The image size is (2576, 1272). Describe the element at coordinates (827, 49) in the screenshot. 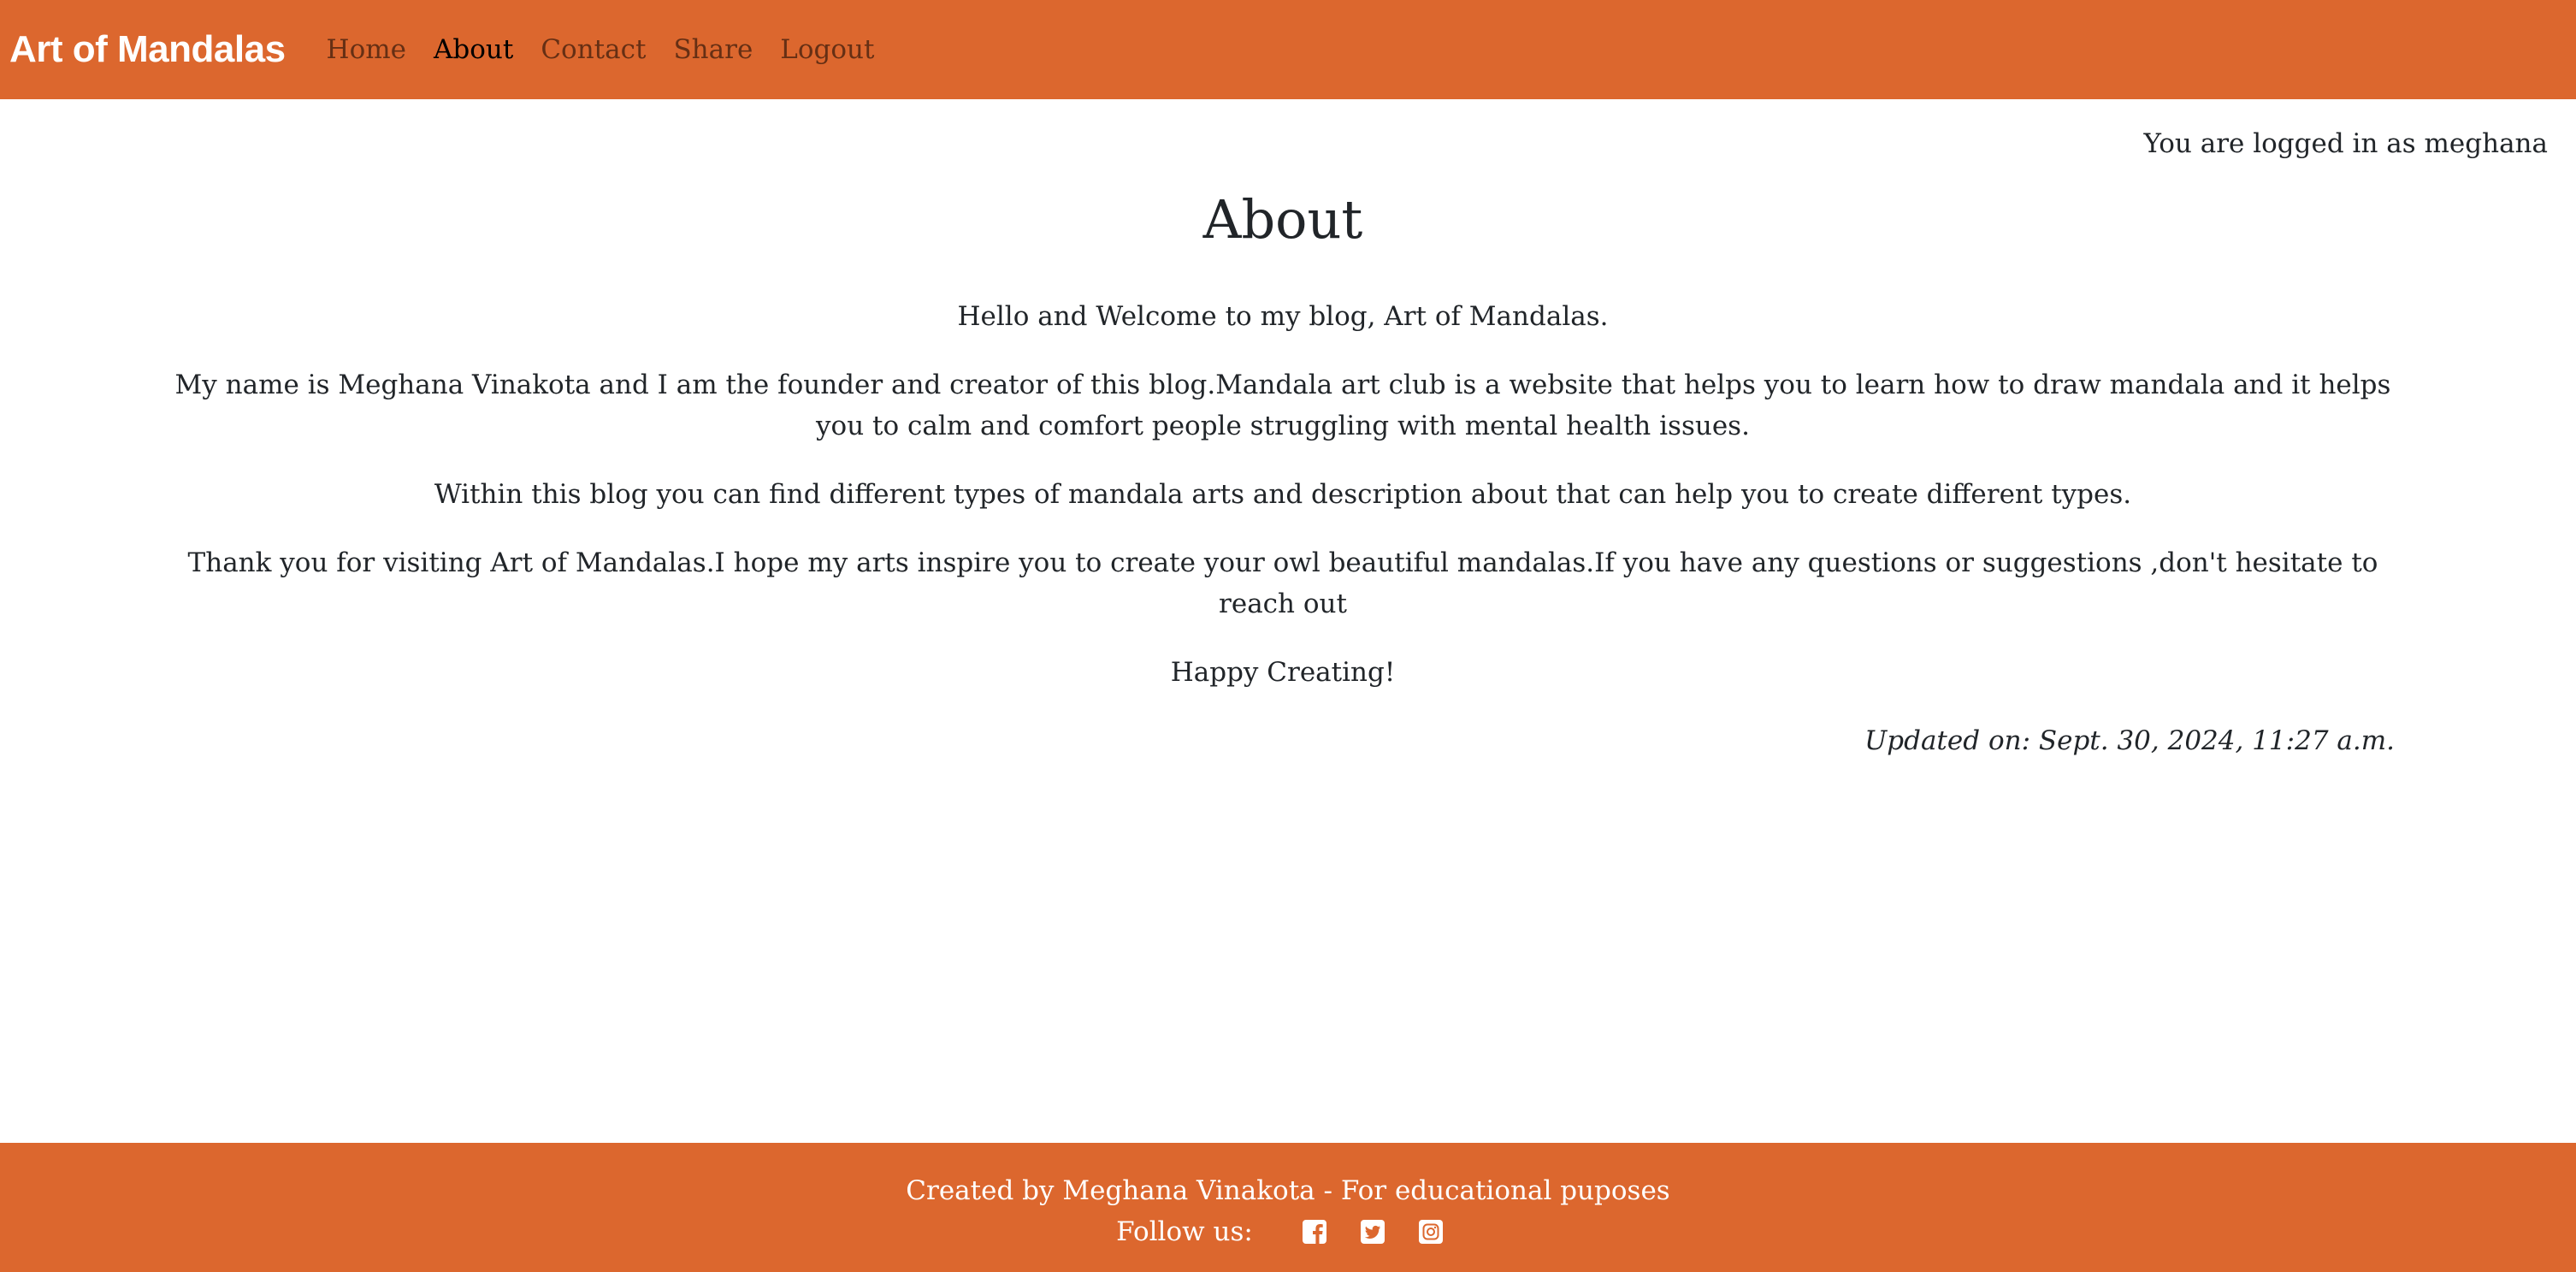

I see `nav-link-logout: Logout` at that location.